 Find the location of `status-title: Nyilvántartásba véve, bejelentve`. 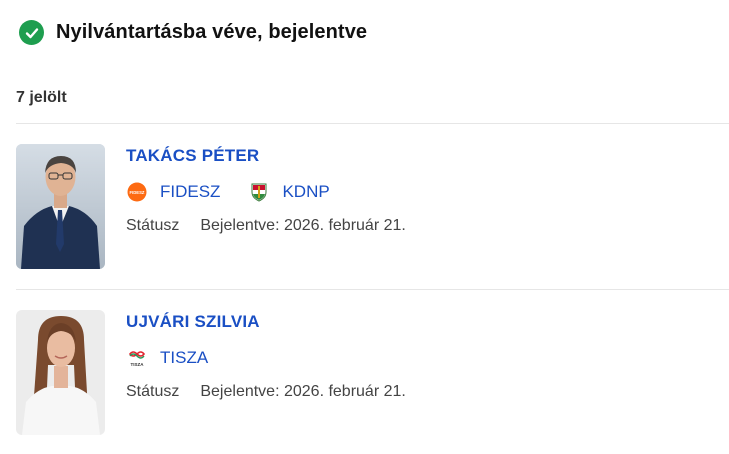

status-title: Nyilvántartásba véve, bejelentve is located at coordinates (212, 32).